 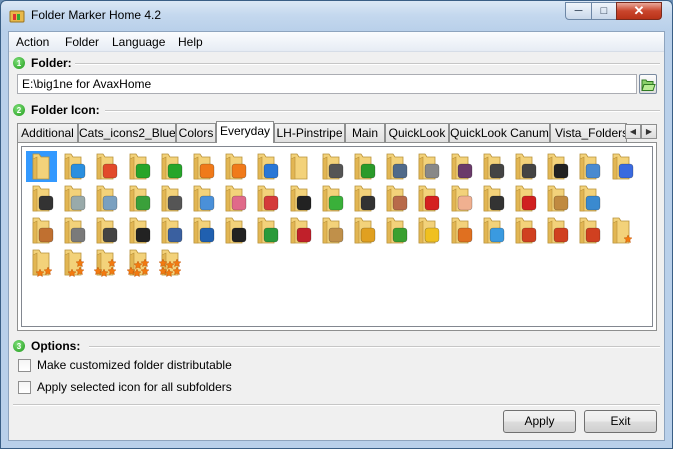 I want to click on document-icon, so click(x=73, y=198).